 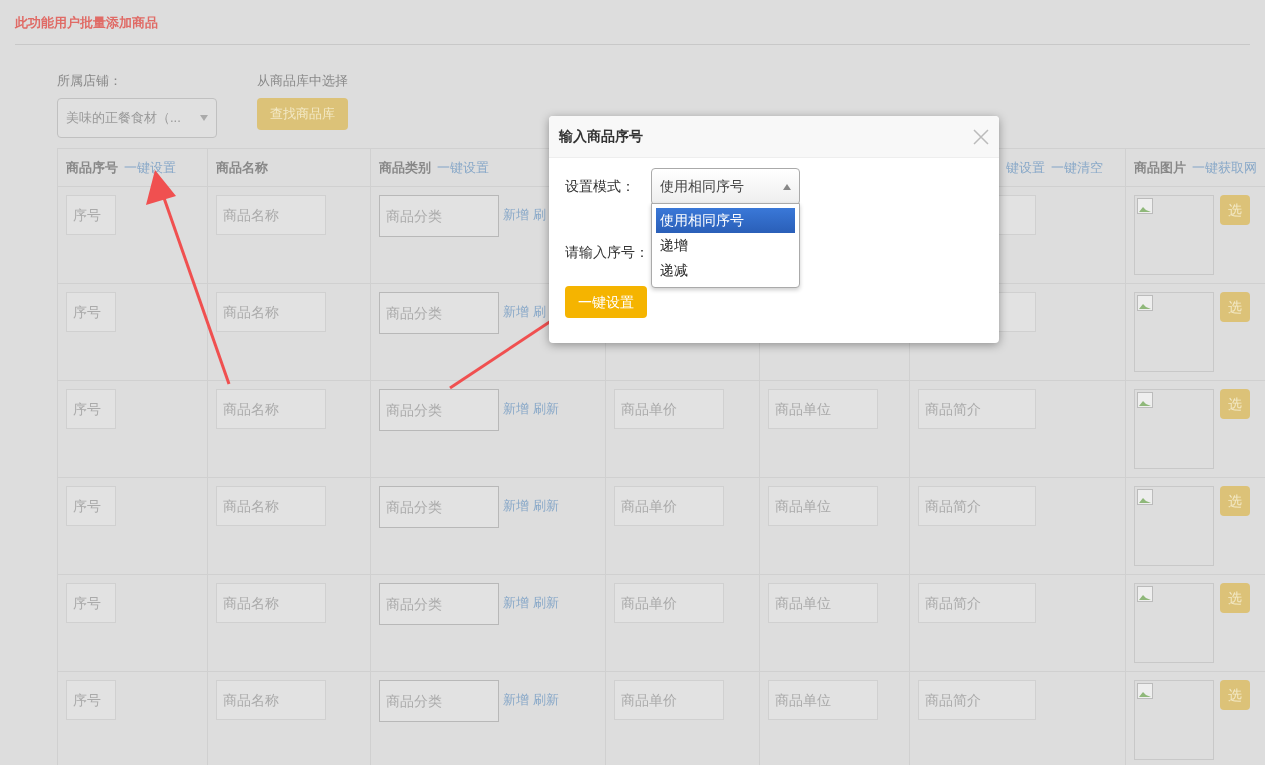 I want to click on apply-button: 一键设置, so click(x=606, y=302).